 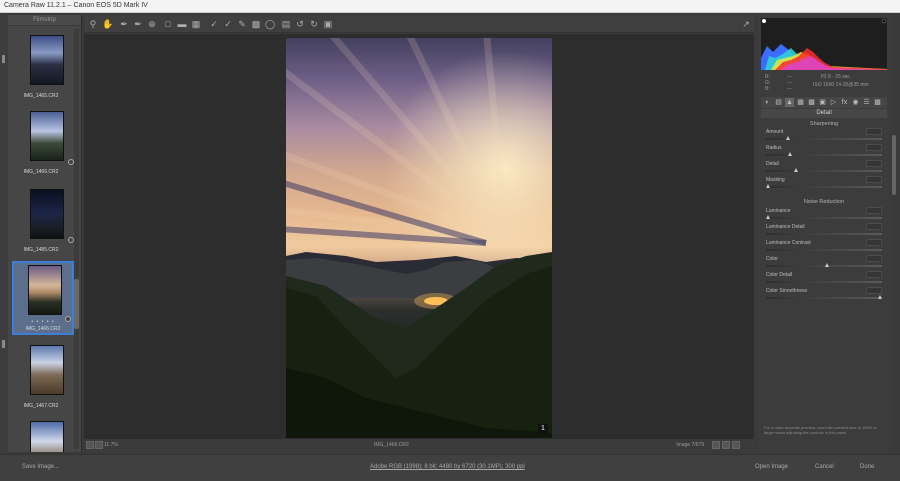 I want to click on toggle-settings-button, so click(x=736, y=445).